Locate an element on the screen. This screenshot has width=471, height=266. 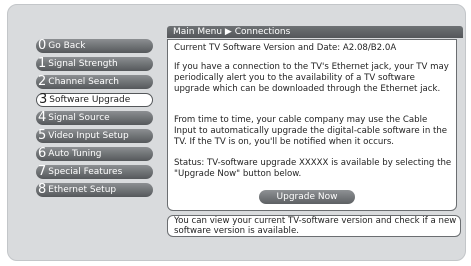
menu-item-signal-strength: 1 Signal Strength is located at coordinates (94, 64).